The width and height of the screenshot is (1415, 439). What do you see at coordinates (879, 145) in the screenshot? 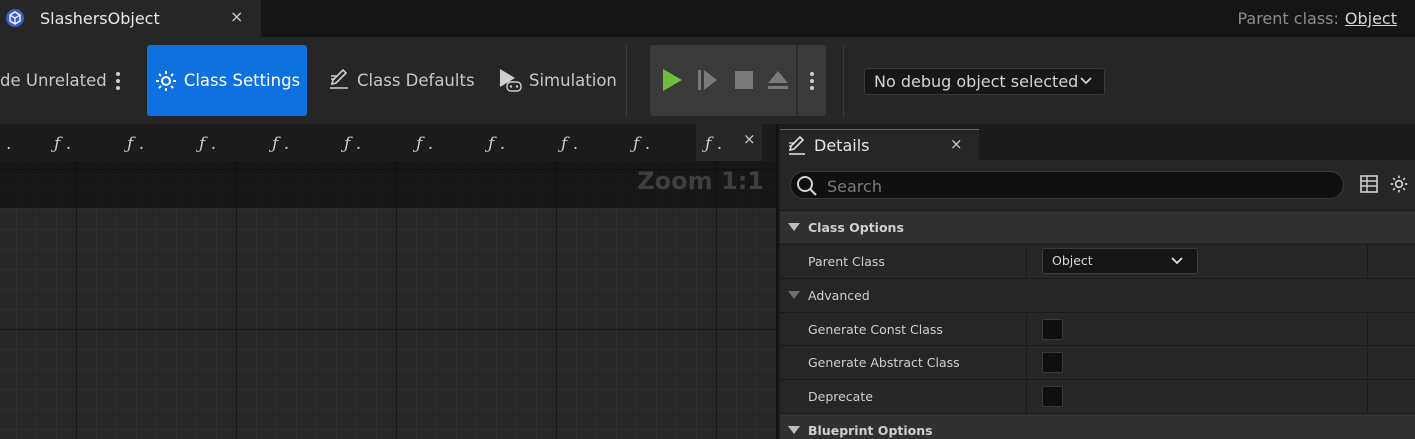
I see `details-tab: Details ×` at bounding box center [879, 145].